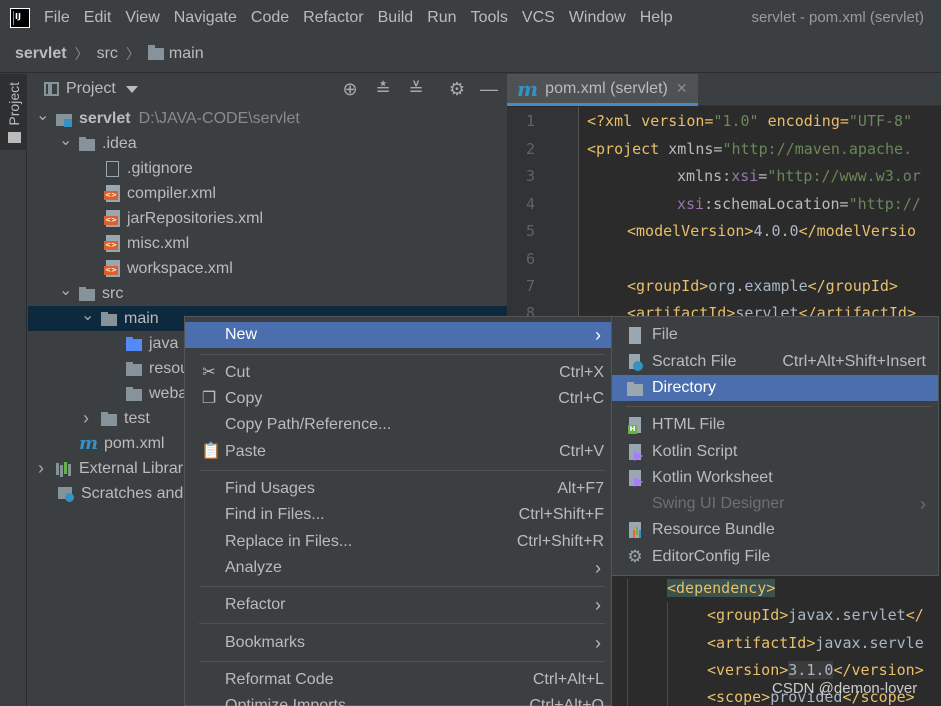  Describe the element at coordinates (606, 88) in the screenshot. I see `editor-tab-label: pom.xml (servlet)` at that location.